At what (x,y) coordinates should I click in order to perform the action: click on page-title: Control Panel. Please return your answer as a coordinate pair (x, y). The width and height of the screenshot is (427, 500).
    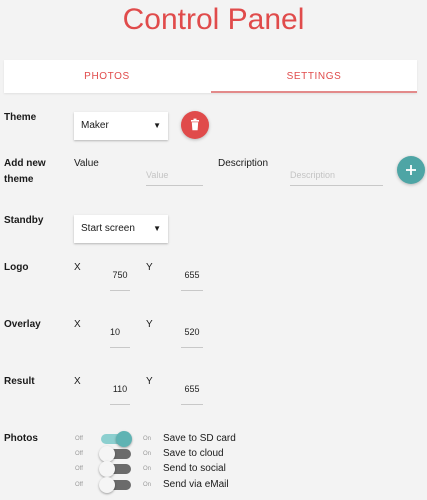
    Looking at the image, I should click on (213, 19).